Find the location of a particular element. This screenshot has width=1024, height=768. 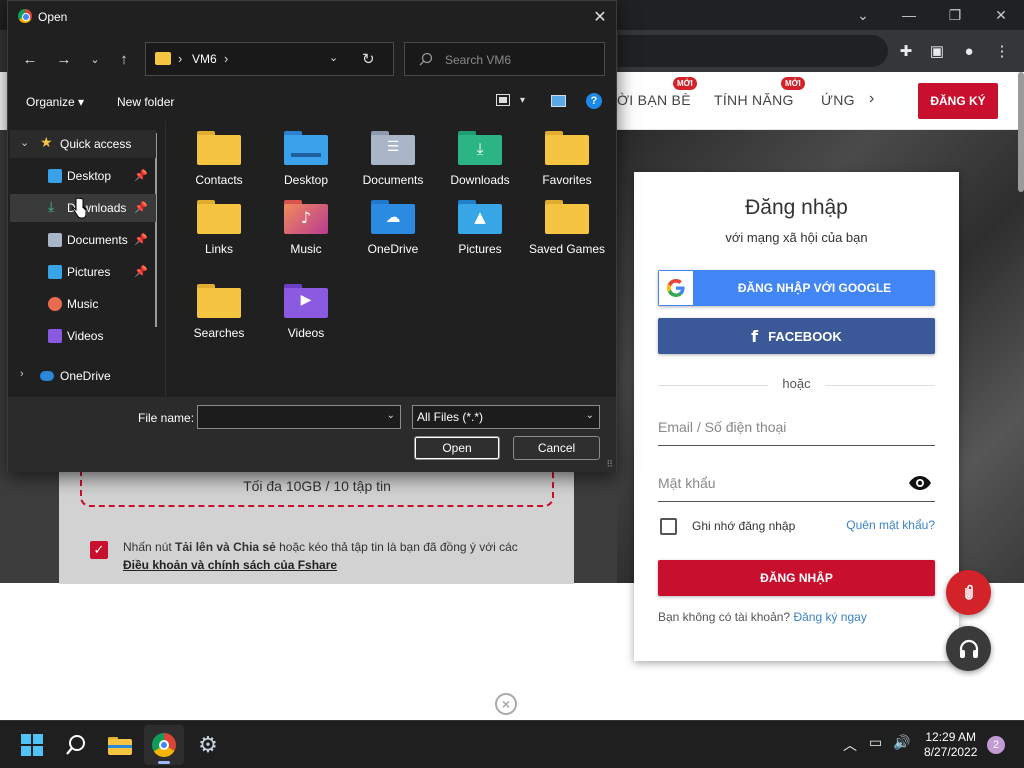

organize-menu-button: Organize ▾ is located at coordinates (55, 102).